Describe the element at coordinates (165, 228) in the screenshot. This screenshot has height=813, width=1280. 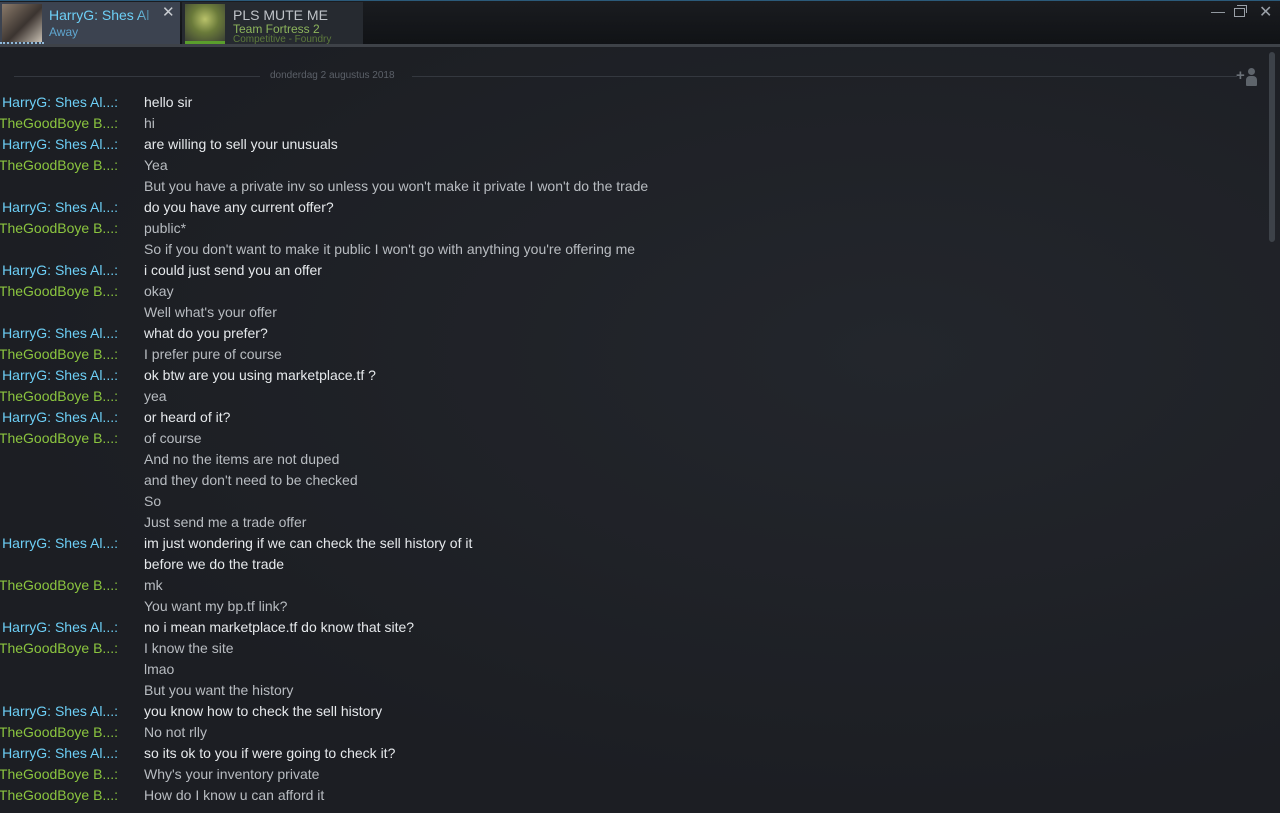
I see `message-text: public*` at that location.